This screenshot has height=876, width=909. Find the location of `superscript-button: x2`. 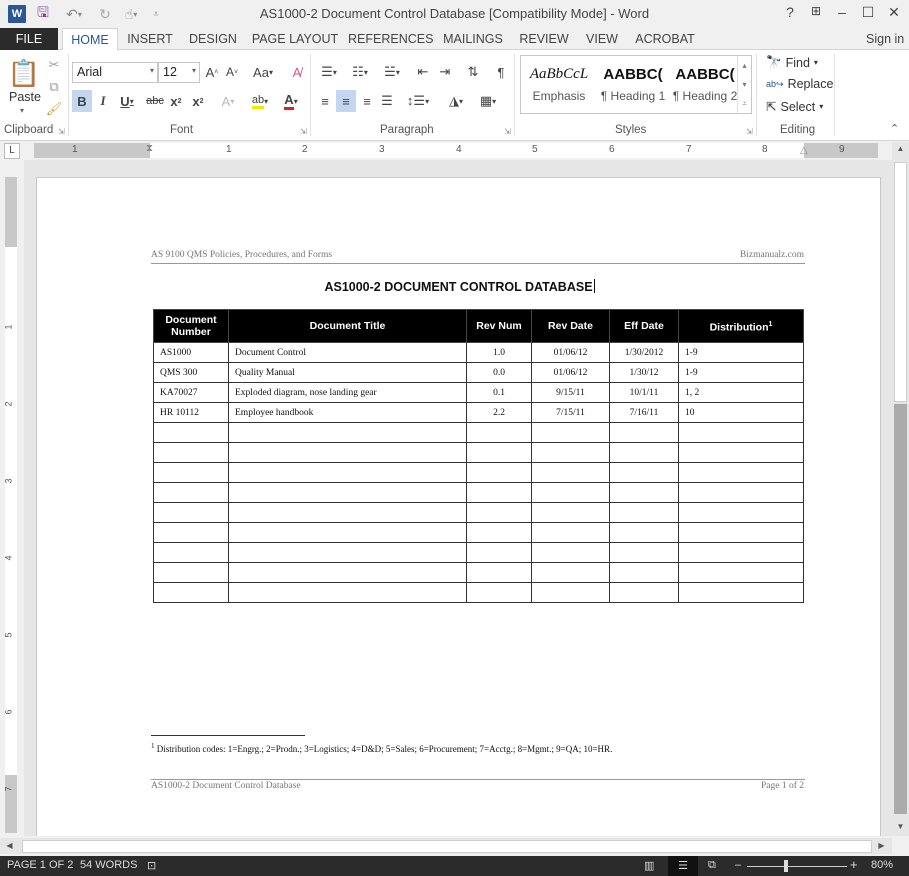

superscript-button: x2 is located at coordinates (198, 101).